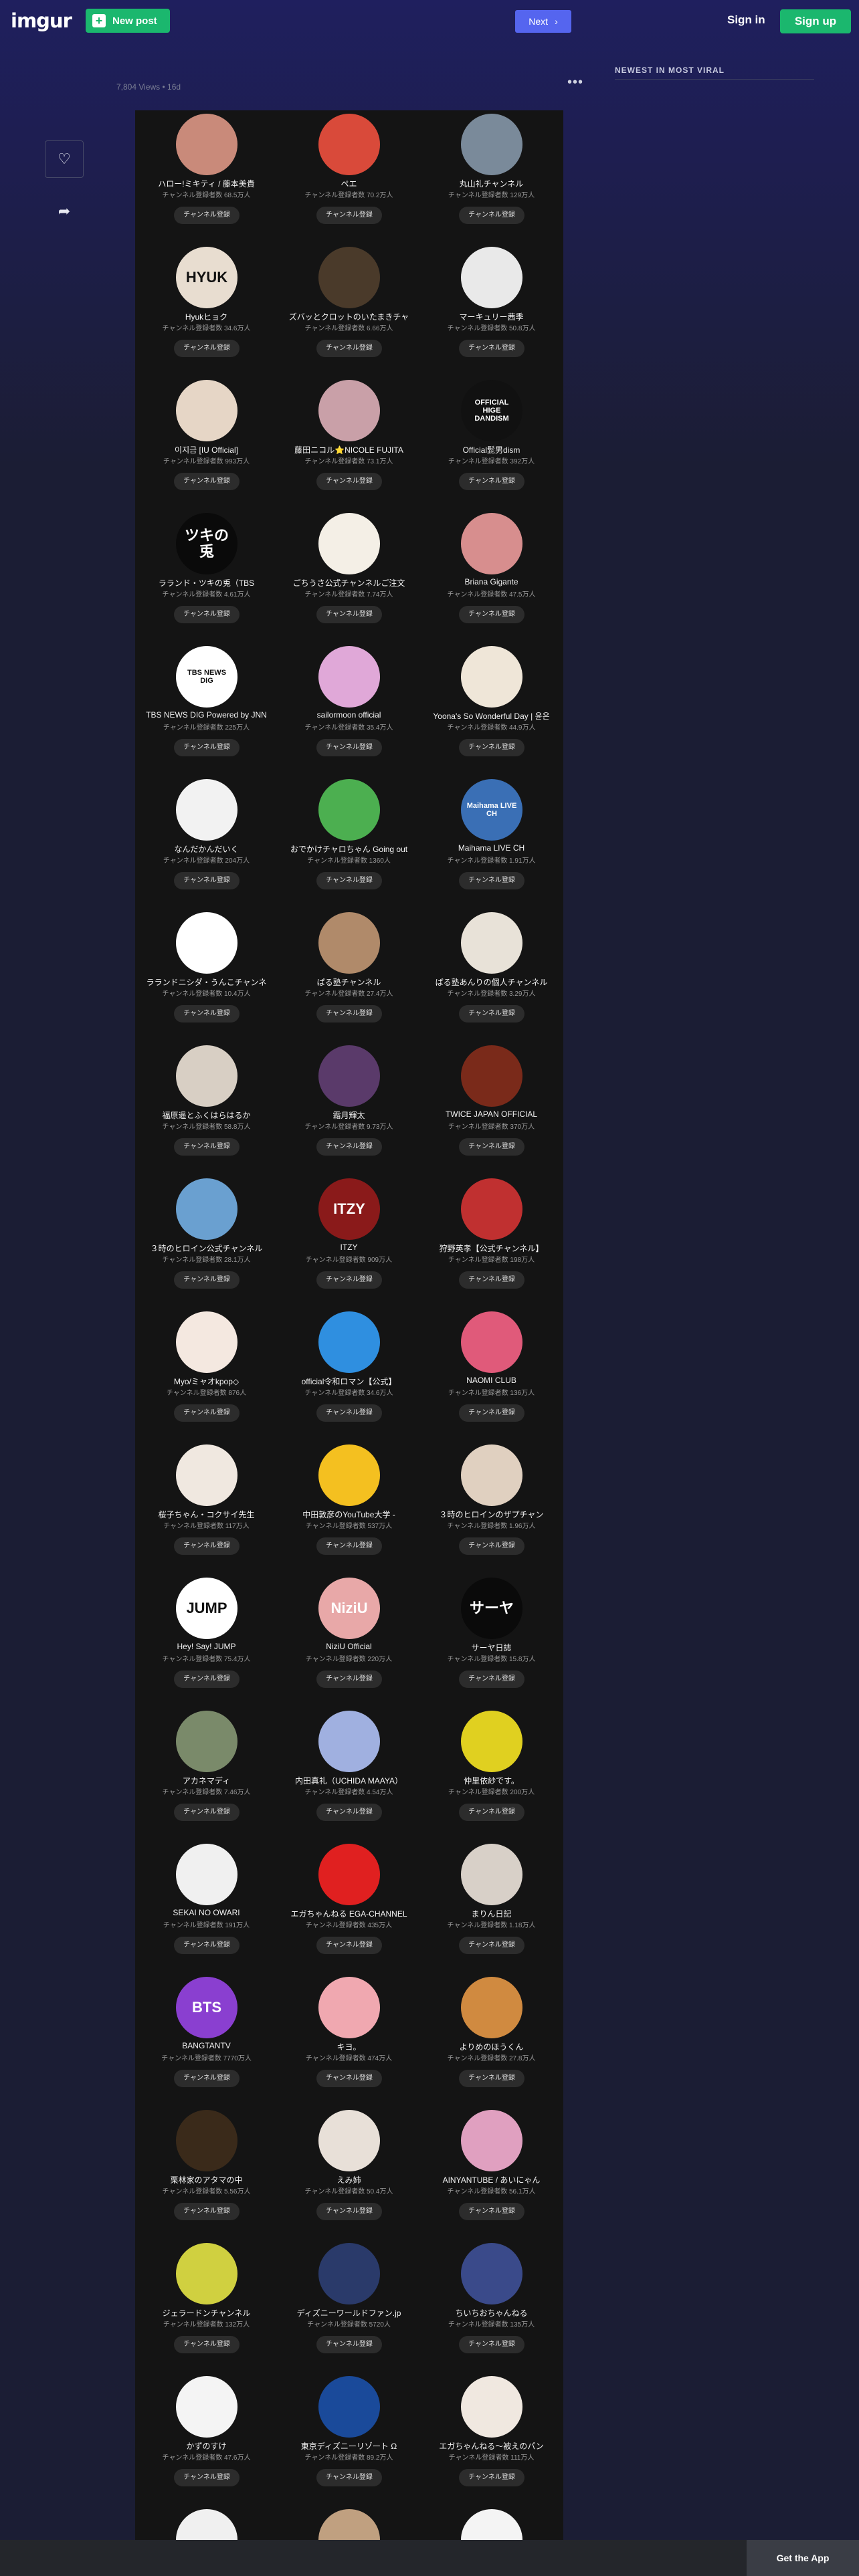  What do you see at coordinates (492, 184) in the screenshot?
I see `channel-name: 丸山礼チャンネル` at bounding box center [492, 184].